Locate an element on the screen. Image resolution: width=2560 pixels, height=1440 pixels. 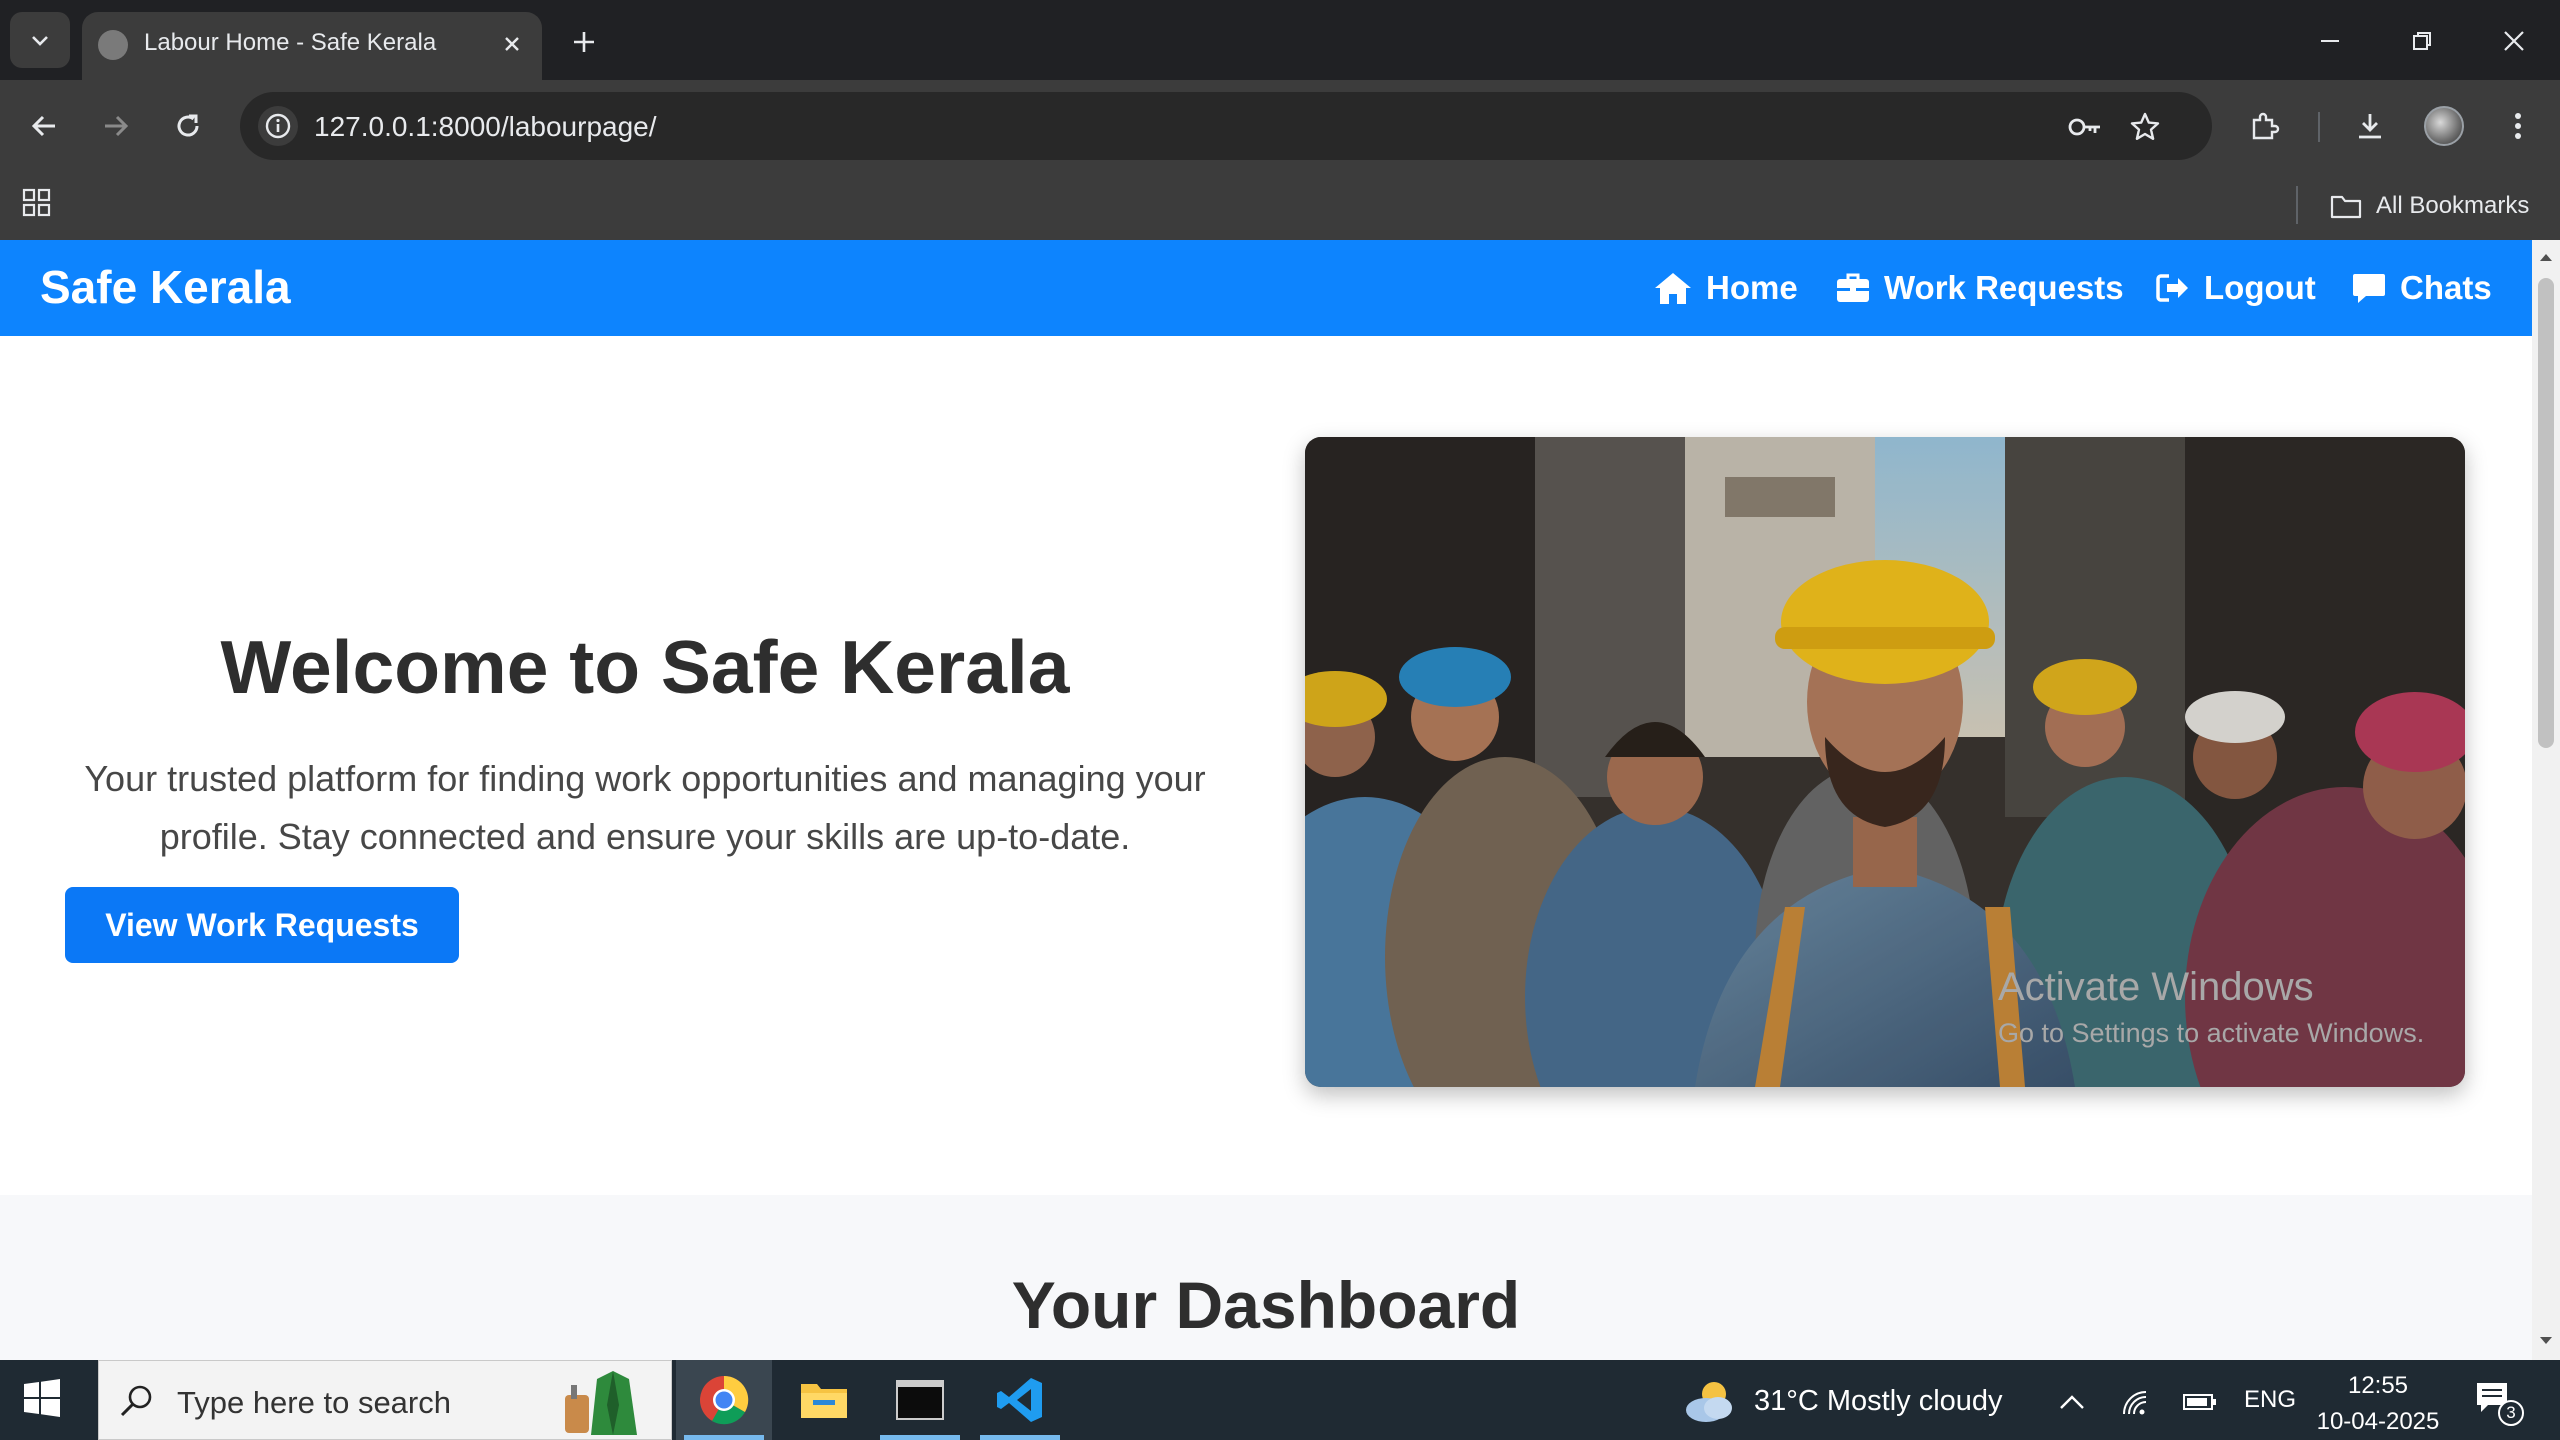
dashboard-title: Your Dashboard is located at coordinates (1266, 1305).